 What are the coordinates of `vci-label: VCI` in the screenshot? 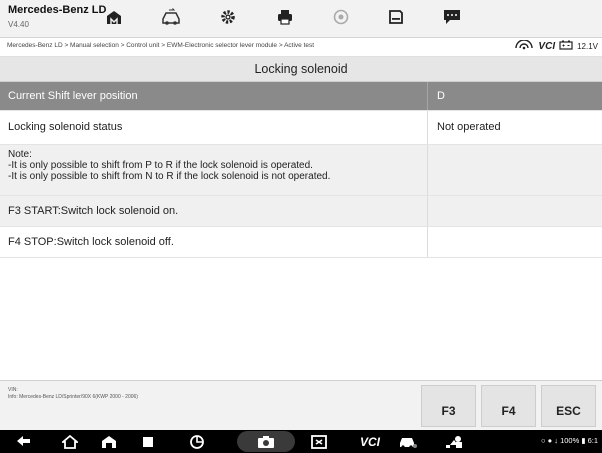 It's located at (547, 46).